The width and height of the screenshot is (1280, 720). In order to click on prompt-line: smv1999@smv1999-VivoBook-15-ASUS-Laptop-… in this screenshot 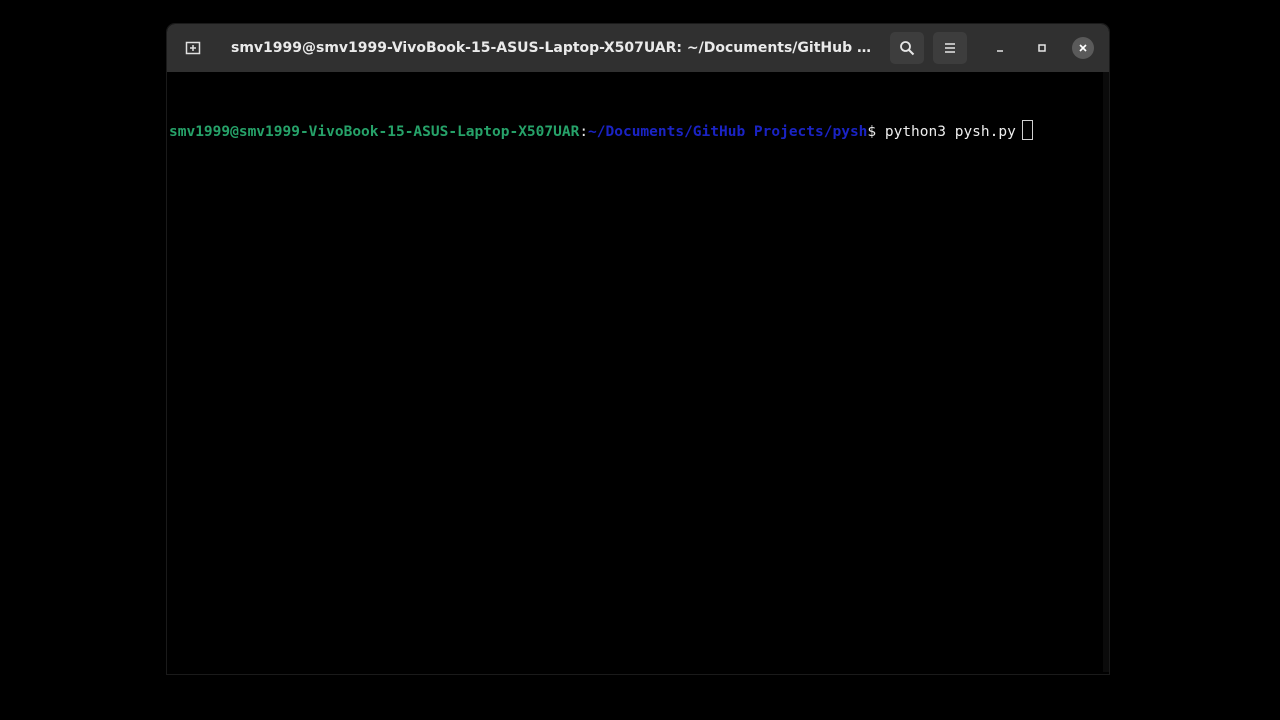, I will do `click(637, 132)`.